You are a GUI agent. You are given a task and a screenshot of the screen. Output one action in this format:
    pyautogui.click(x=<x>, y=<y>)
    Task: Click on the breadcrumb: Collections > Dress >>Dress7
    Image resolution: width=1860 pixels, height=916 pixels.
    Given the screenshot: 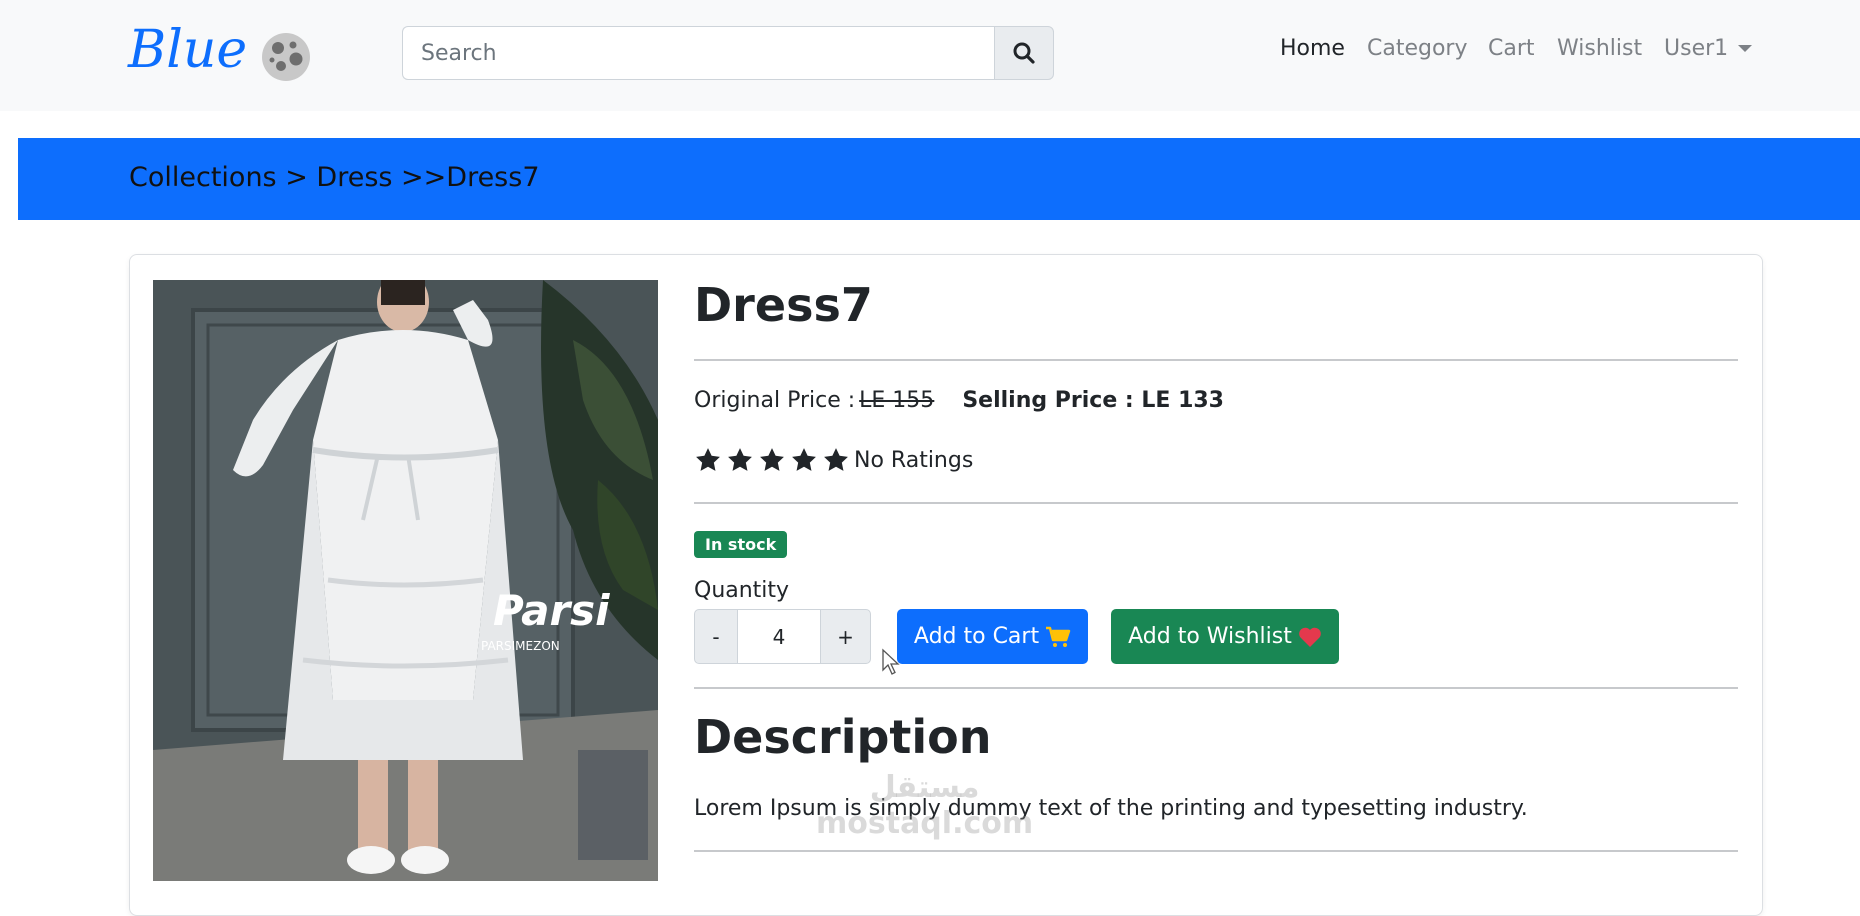 What is the action you would take?
    pyautogui.click(x=334, y=177)
    